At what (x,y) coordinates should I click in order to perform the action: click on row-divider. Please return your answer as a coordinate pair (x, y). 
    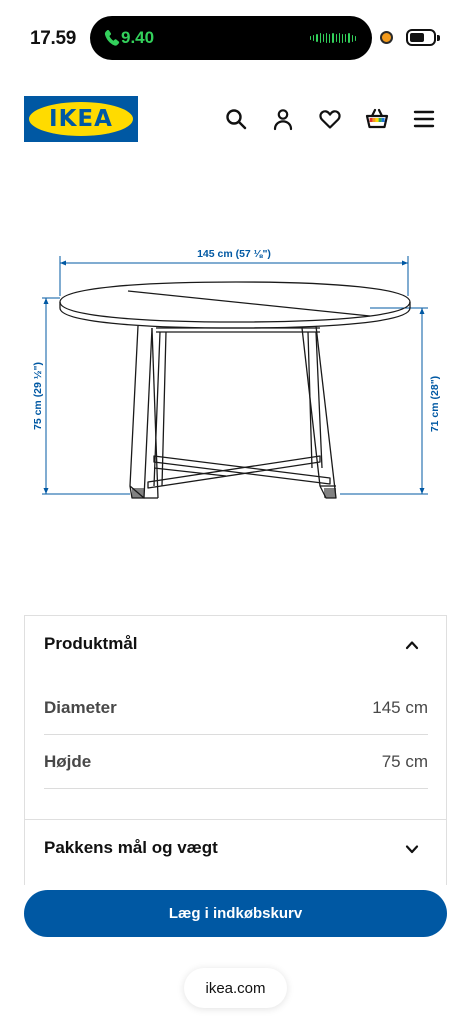
    Looking at the image, I should click on (236, 788).